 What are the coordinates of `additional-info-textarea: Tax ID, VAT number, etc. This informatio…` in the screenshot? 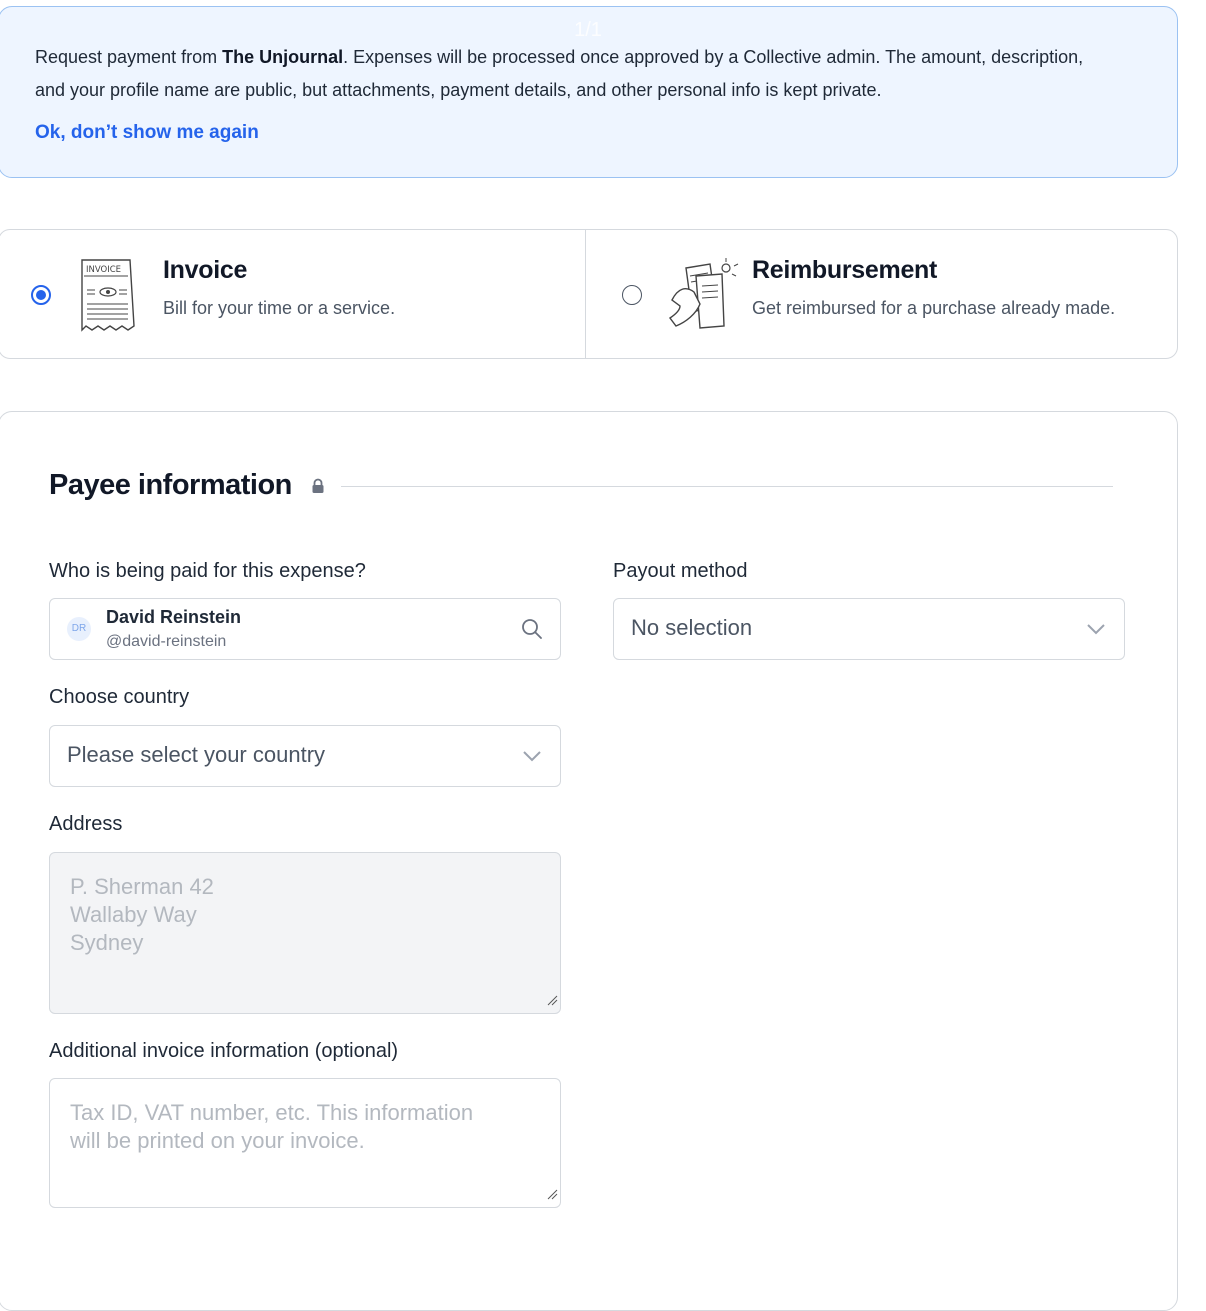 It's located at (305, 1143).